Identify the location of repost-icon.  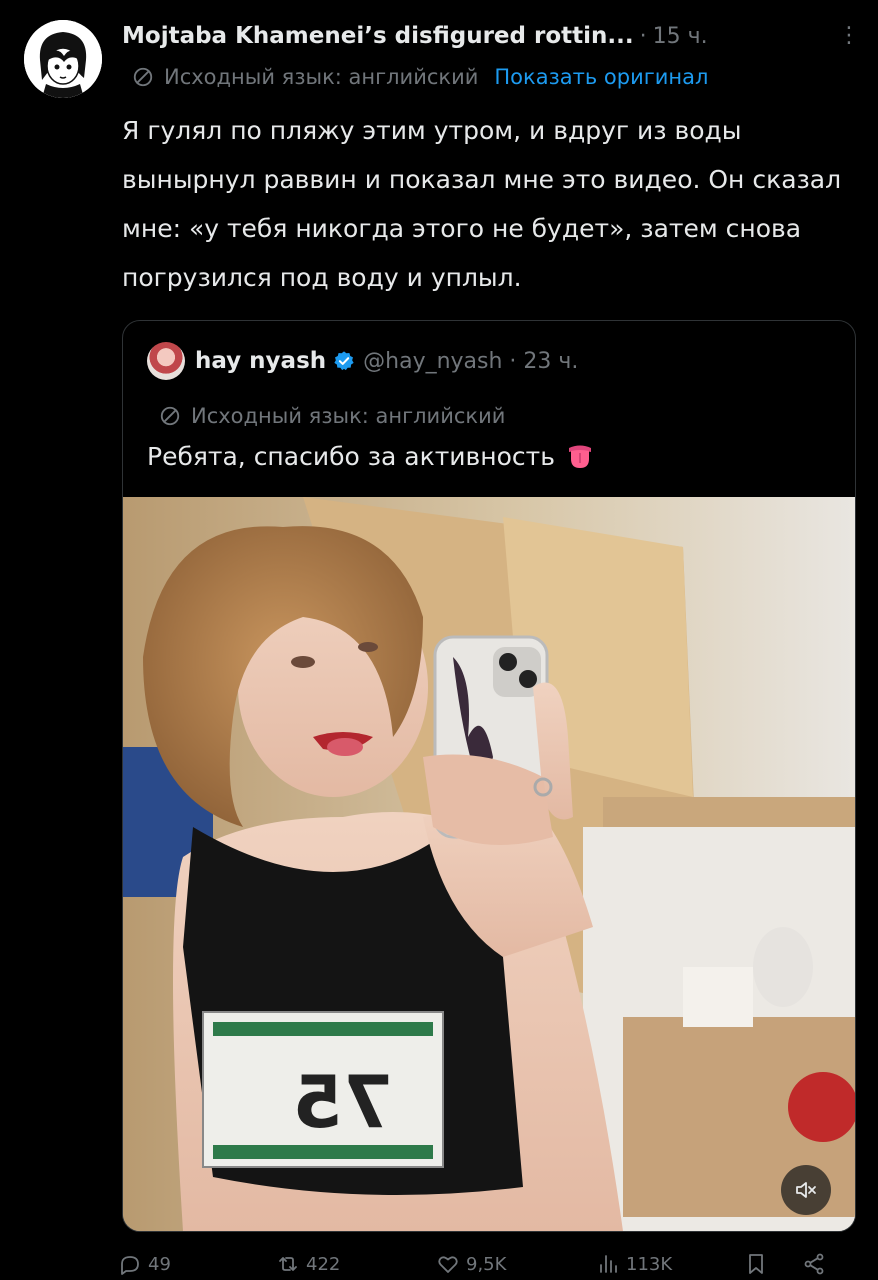
(288, 1264).